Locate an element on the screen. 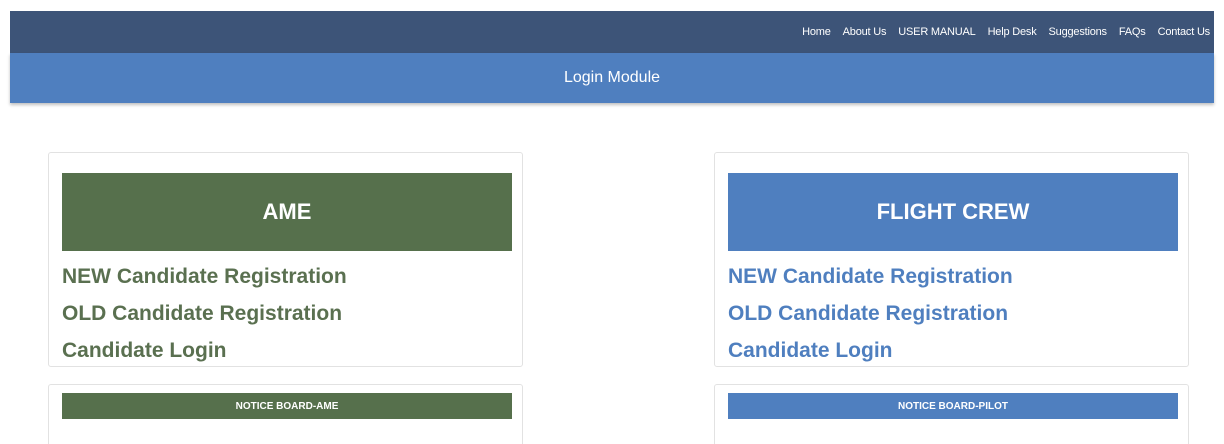 This screenshot has height=444, width=1224. ame-card-title: AME is located at coordinates (287, 212).